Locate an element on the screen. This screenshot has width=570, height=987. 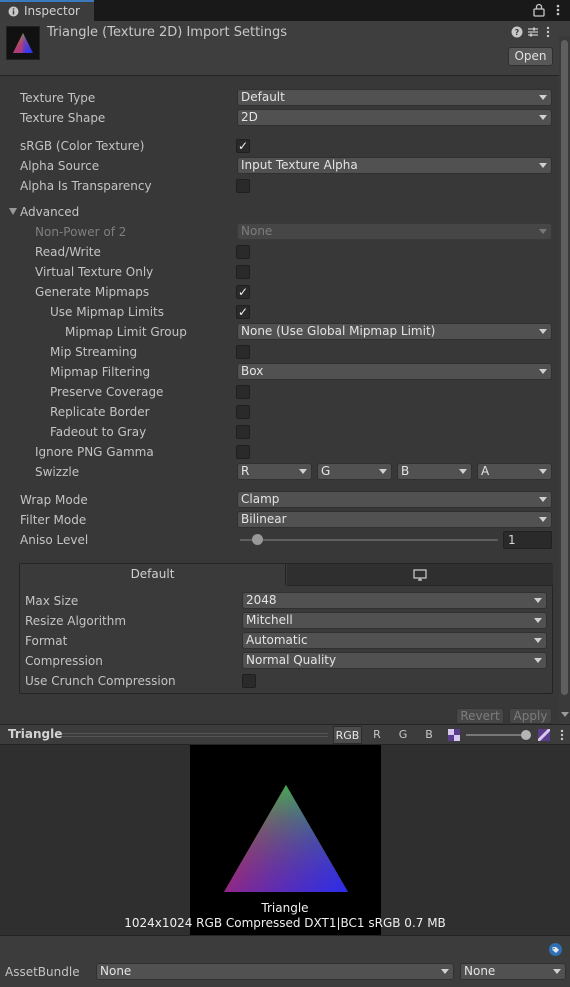
mipmap-limit-group-value: None (Use Global Mipmap Limit) is located at coordinates (338, 331).